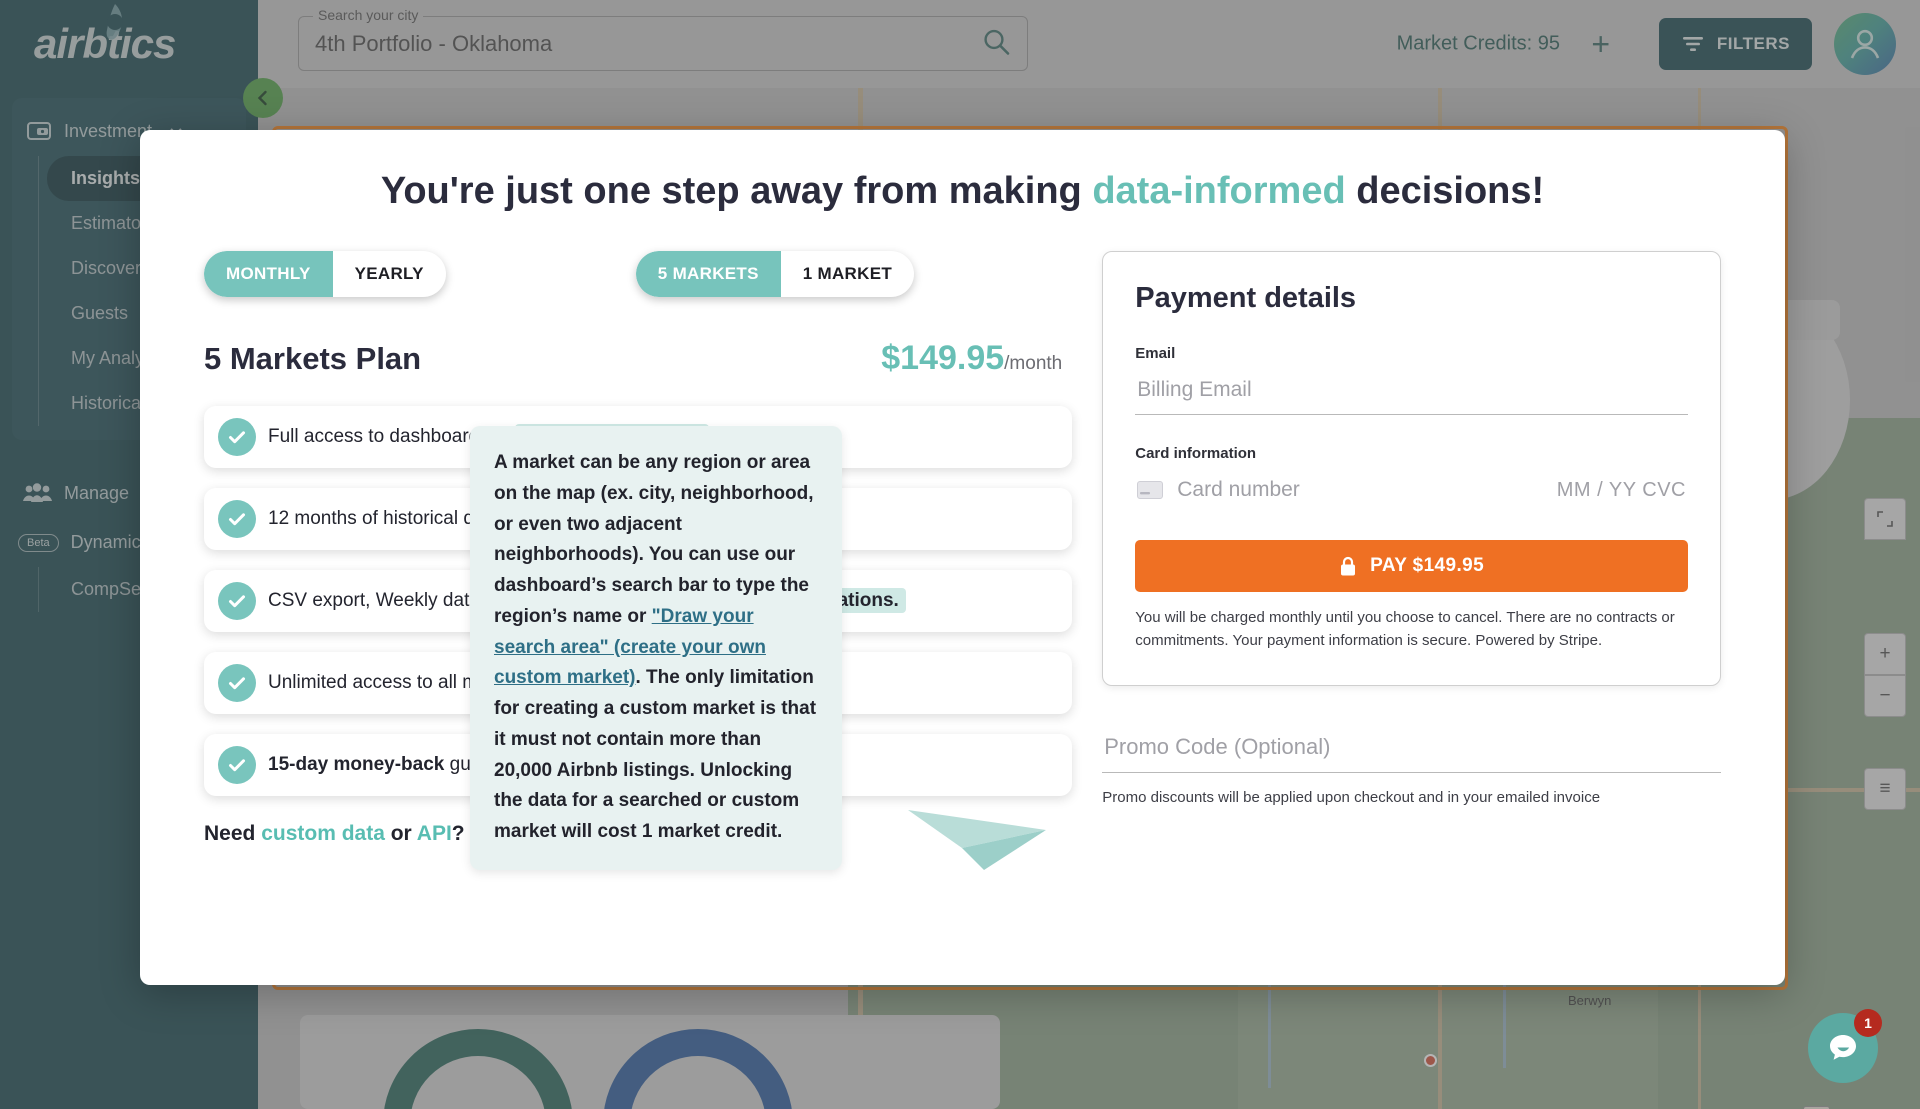 Image resolution: width=1920 pixels, height=1109 pixels. What do you see at coordinates (356, 765) in the screenshot?
I see `feature-text-bold: 15-day money-back` at bounding box center [356, 765].